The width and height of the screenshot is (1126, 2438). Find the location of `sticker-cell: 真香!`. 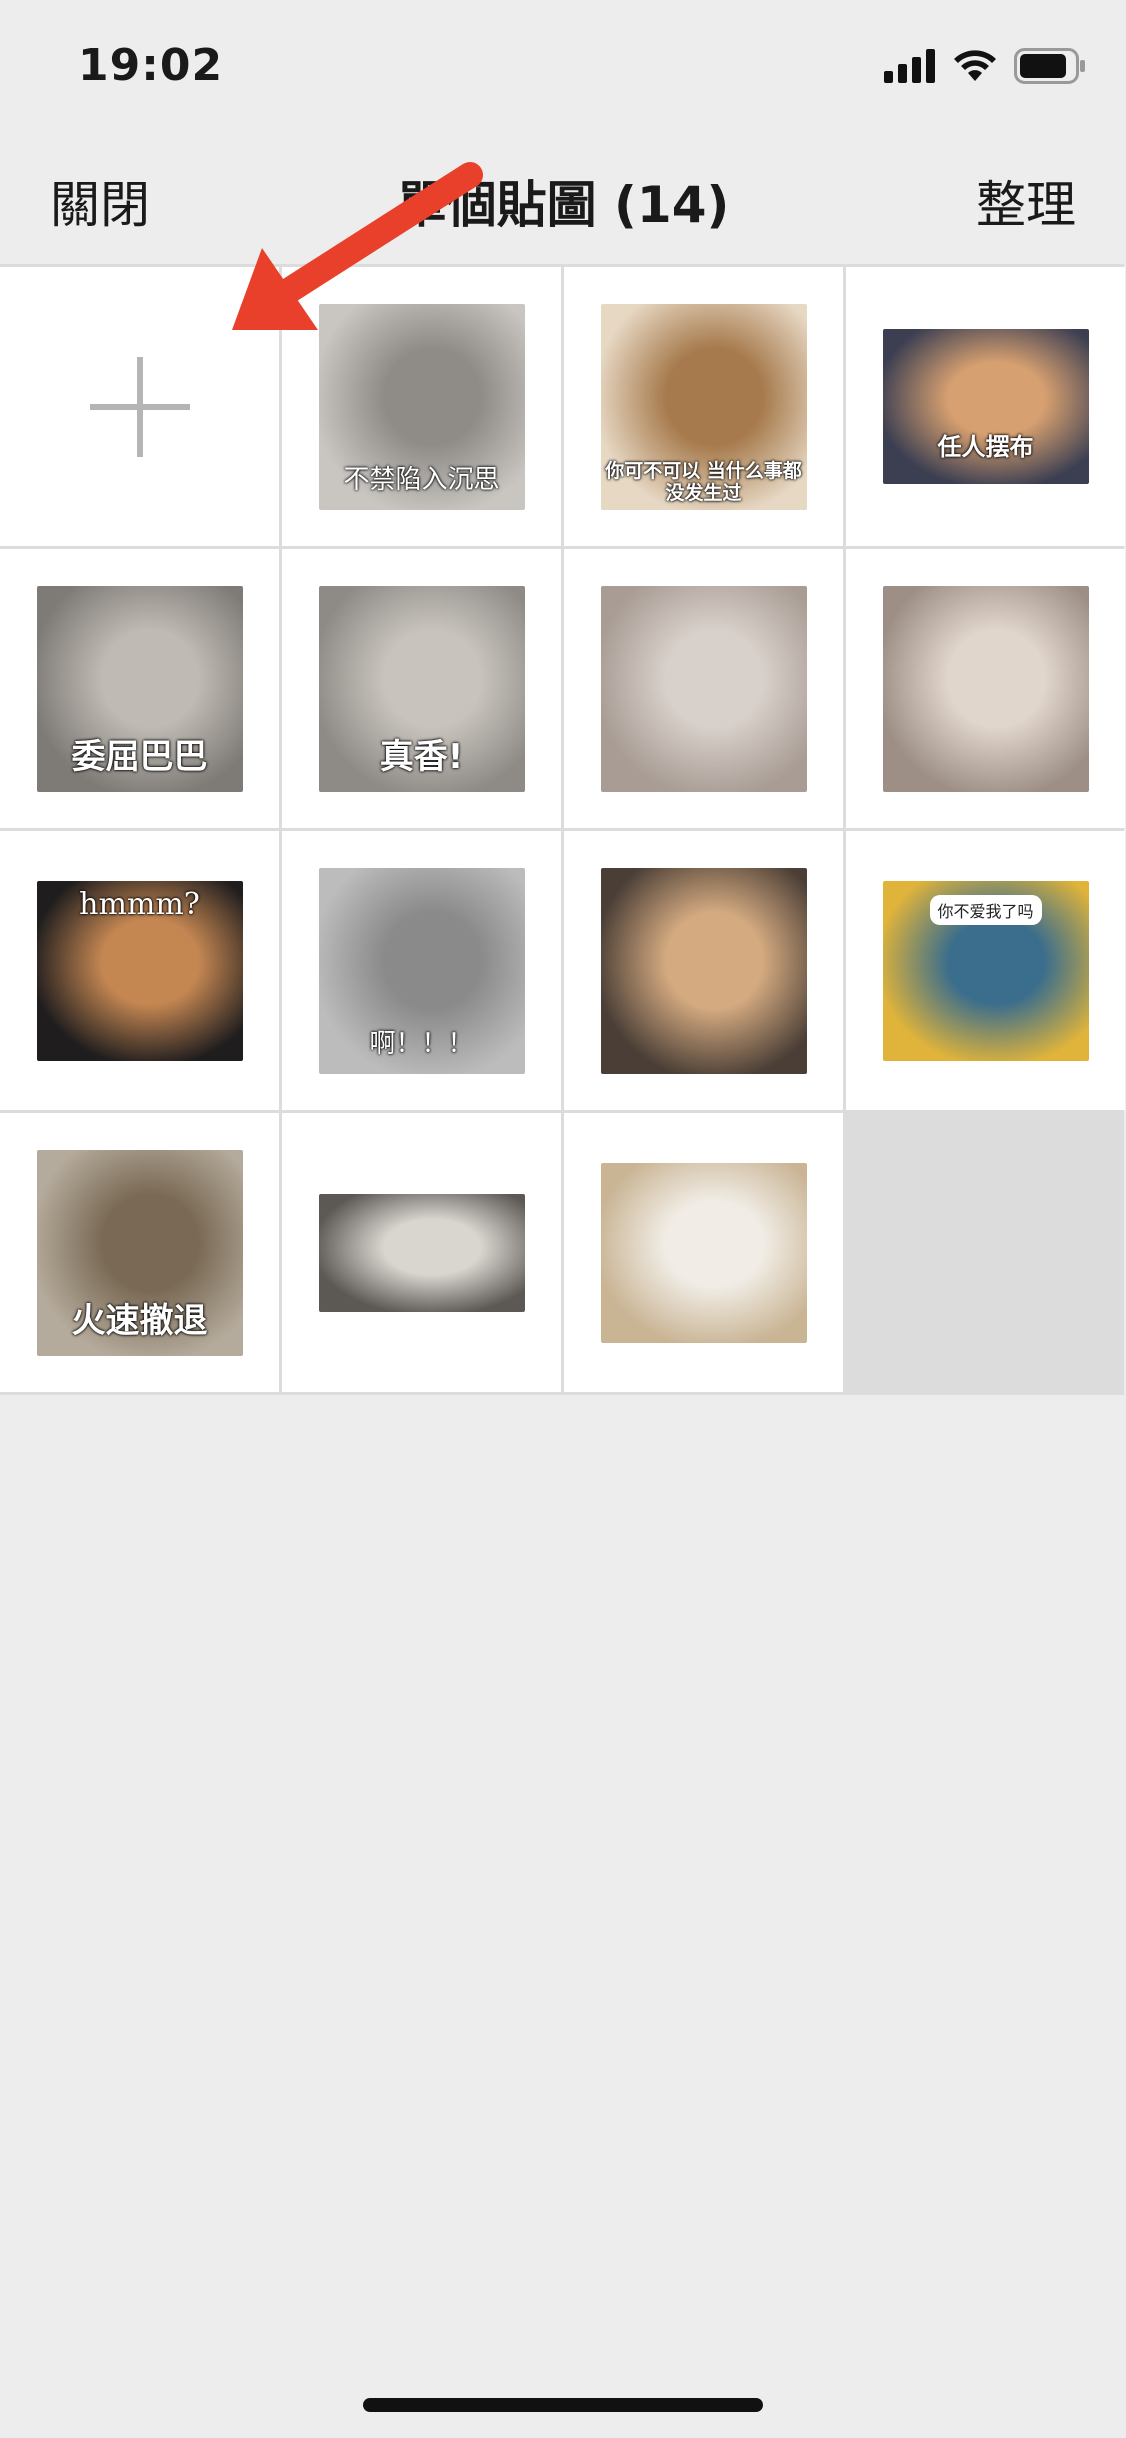

sticker-cell: 真香! is located at coordinates (421, 688).